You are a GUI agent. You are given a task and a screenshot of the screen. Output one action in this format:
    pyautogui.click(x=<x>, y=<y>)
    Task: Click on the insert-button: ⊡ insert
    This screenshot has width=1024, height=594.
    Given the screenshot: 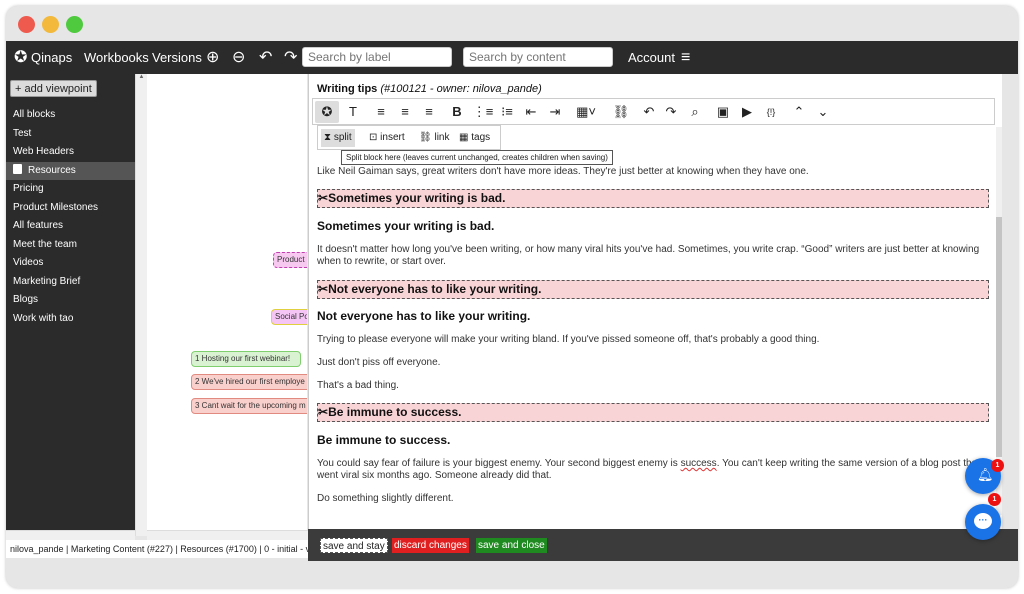 What is the action you would take?
    pyautogui.click(x=387, y=138)
    